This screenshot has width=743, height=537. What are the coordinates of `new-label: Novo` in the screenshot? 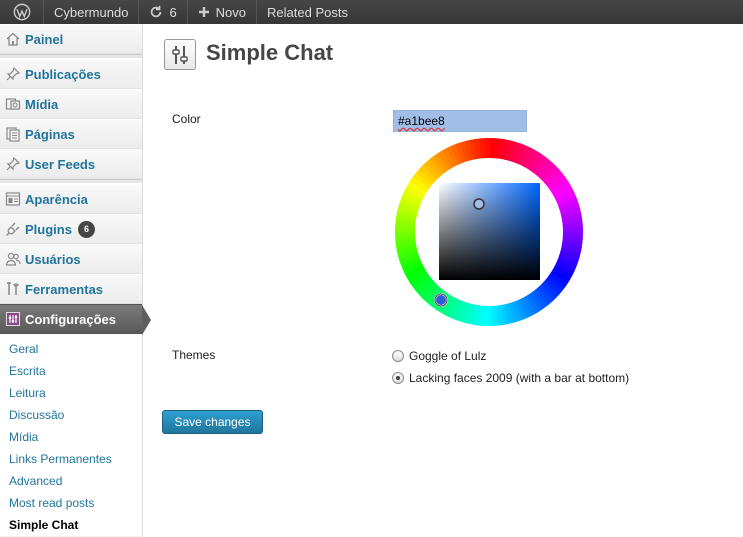 It's located at (231, 12).